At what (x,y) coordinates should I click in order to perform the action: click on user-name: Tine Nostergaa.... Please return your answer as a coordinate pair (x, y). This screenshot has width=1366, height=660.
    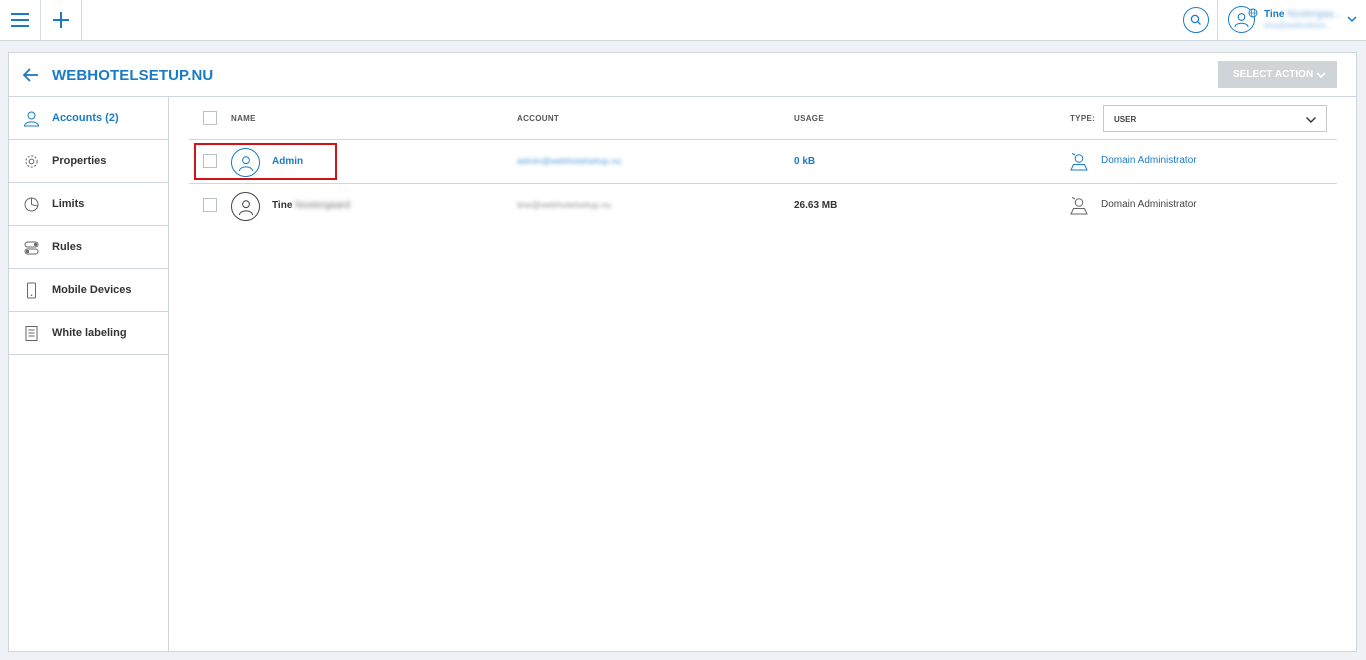
    Looking at the image, I should click on (1303, 14).